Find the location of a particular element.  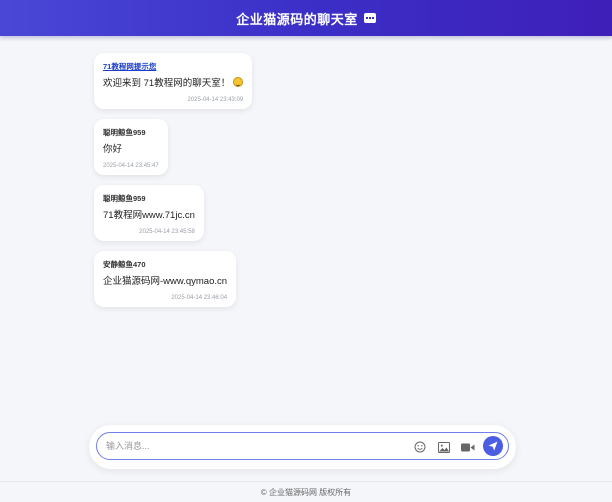

message-bubble: 聪明鲸鱼959 你好 2025-04-14 23:45:47 is located at coordinates (131, 147).